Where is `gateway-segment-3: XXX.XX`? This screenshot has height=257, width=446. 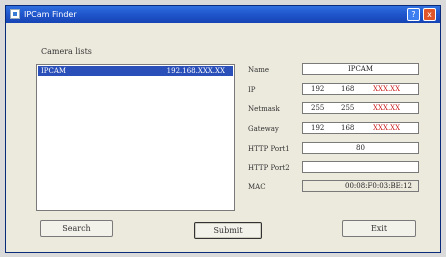
gateway-segment-3: XXX.XX is located at coordinates (387, 128).